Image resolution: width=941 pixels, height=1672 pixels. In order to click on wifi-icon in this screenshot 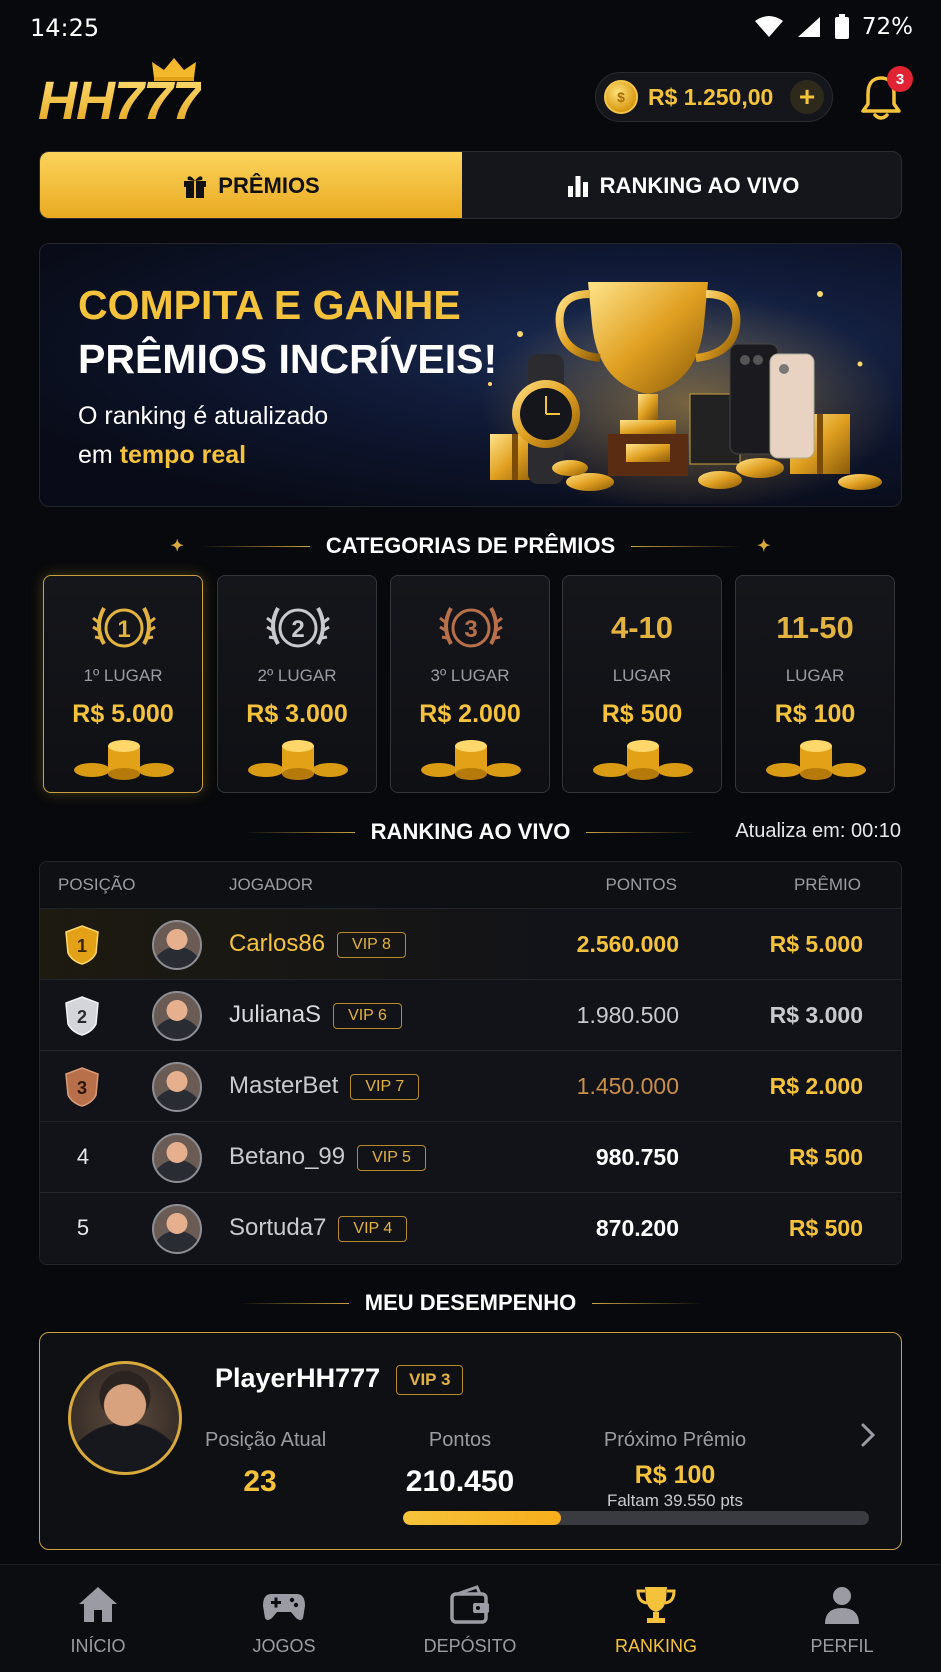, I will do `click(768, 26)`.